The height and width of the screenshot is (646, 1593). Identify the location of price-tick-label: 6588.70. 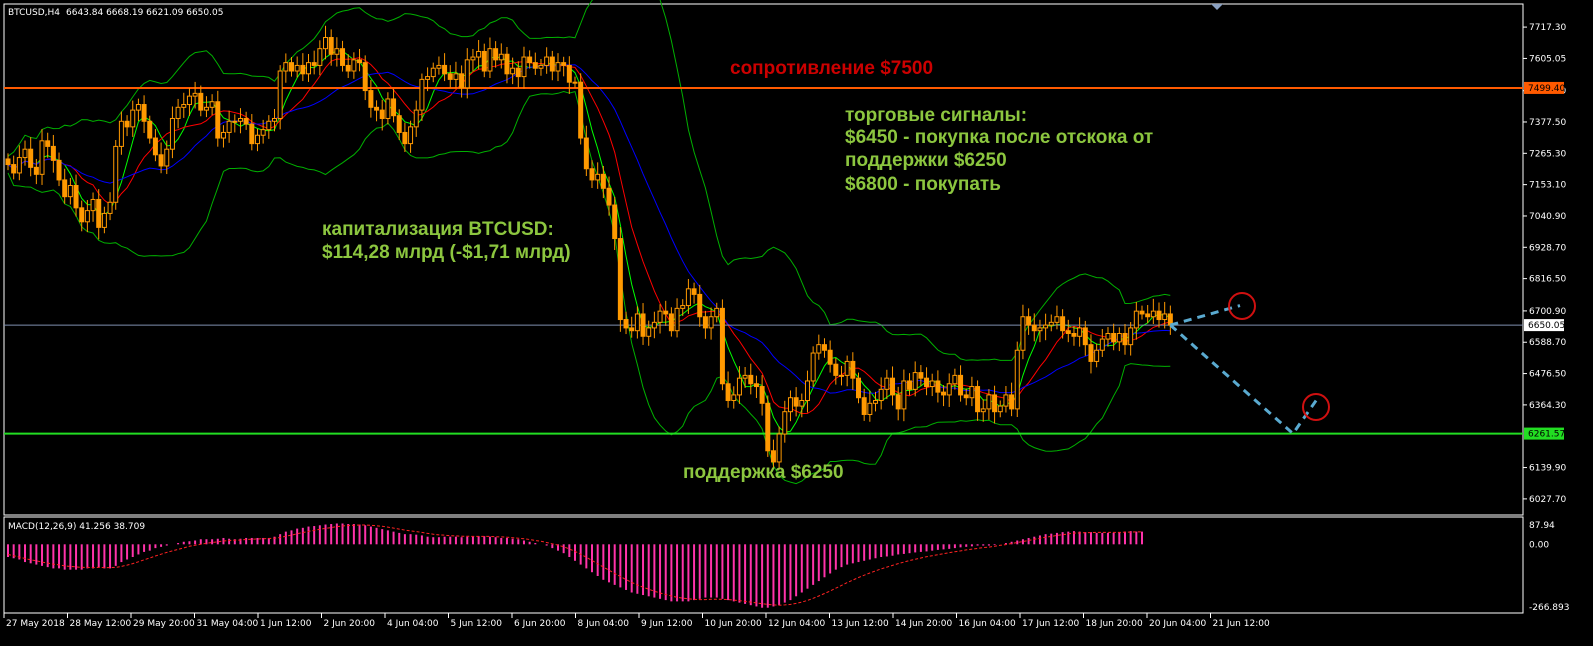
(1547, 343).